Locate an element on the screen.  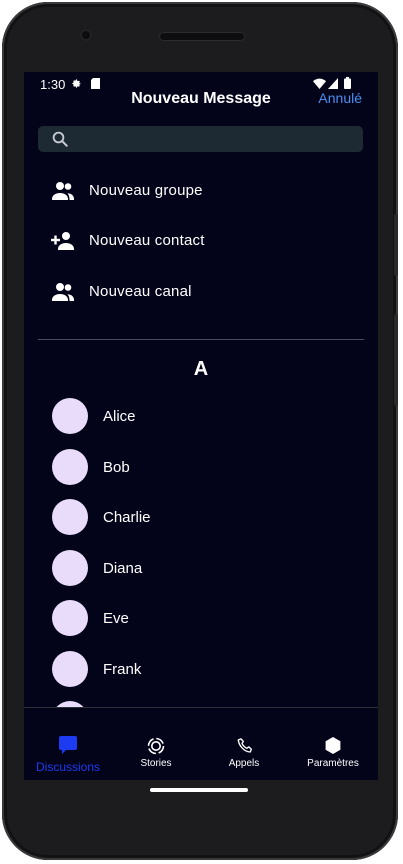
contact-item: Eve is located at coordinates (201, 618).